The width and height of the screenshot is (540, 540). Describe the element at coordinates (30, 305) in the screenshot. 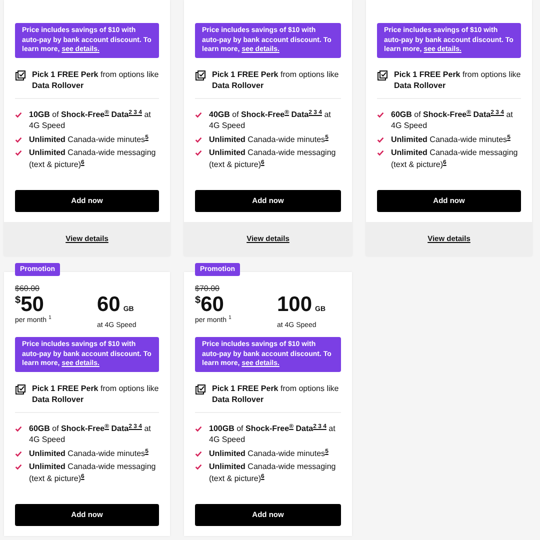

I see `price: $^{$}$50` at that location.